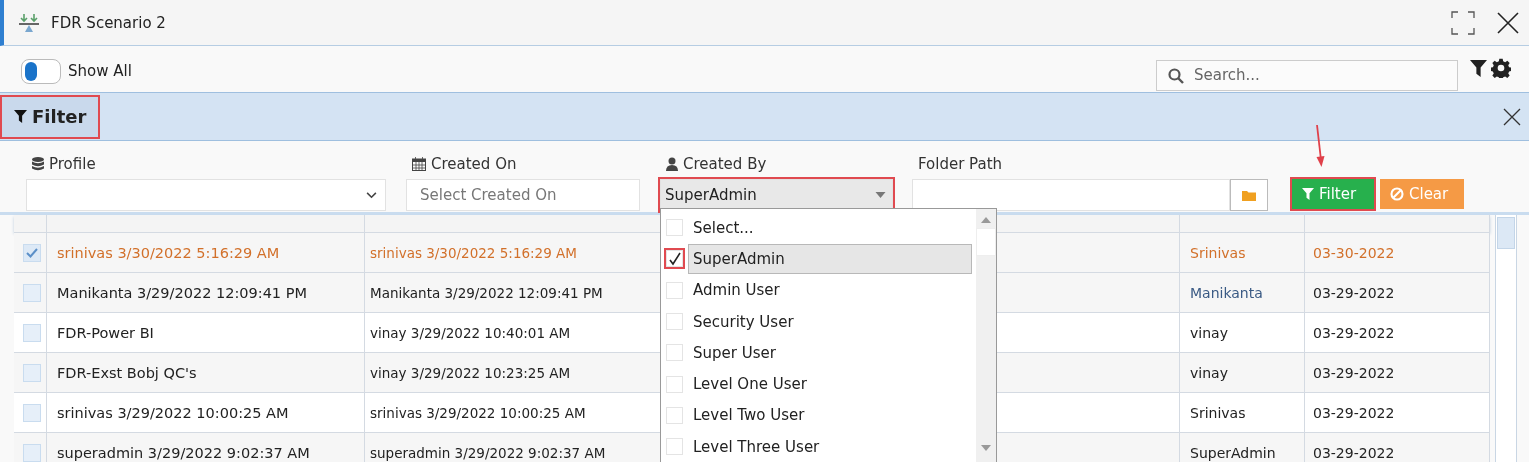 This screenshot has width=1529, height=462. Describe the element at coordinates (960, 164) in the screenshot. I see `field-label: Folder Path` at that location.